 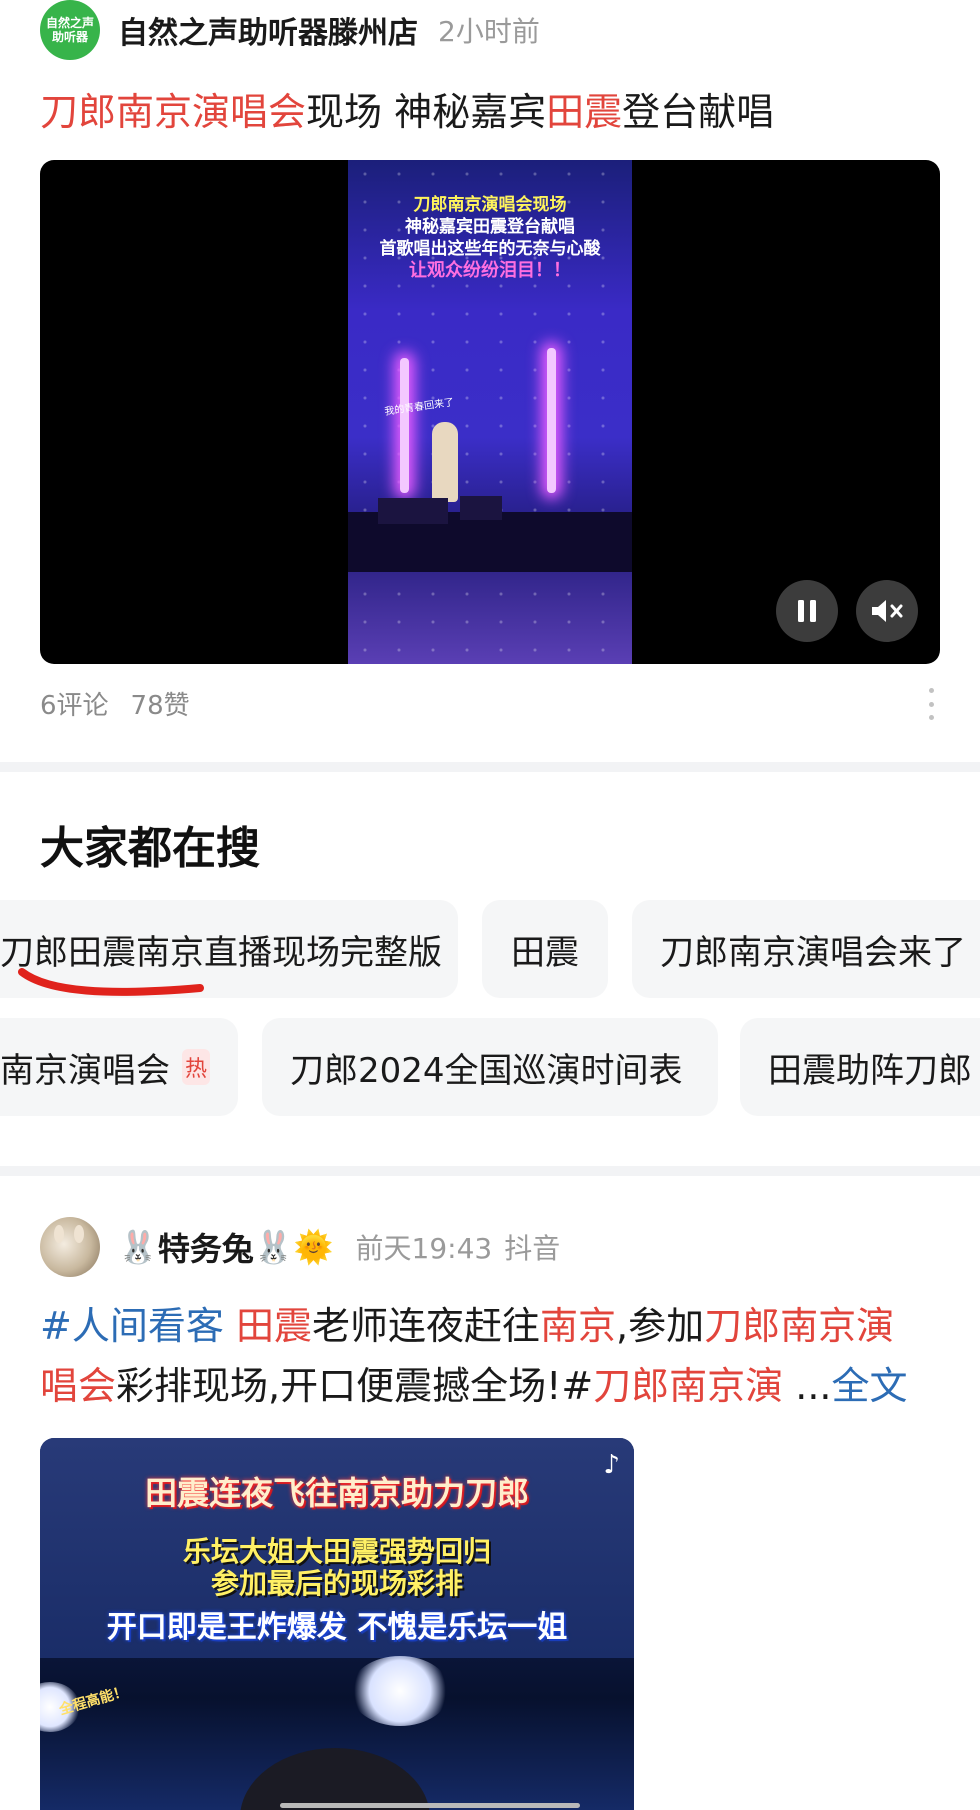 I want to click on keyword-link: 南京, so click(x=578, y=1326).